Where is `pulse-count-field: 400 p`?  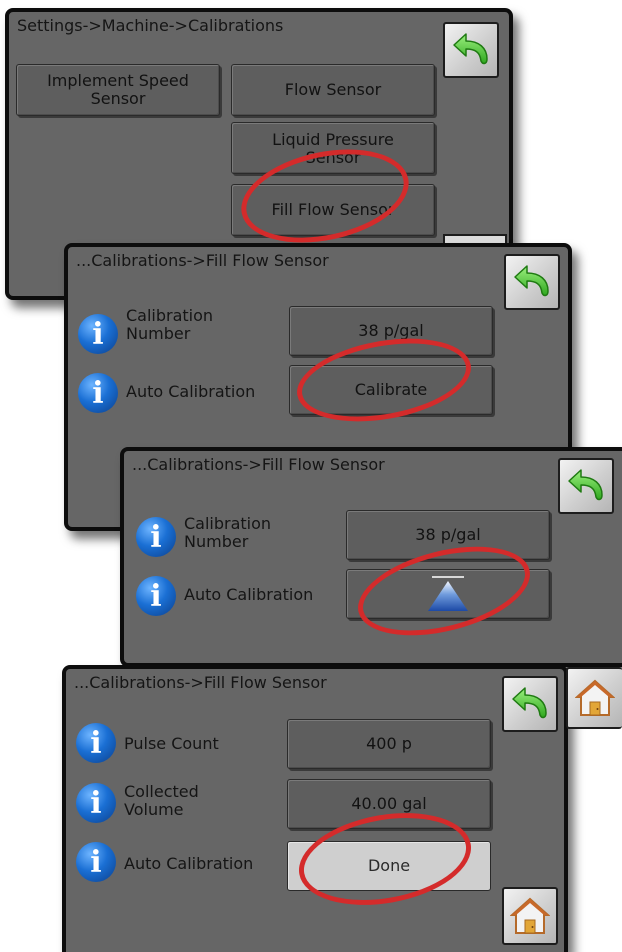
pulse-count-field: 400 p is located at coordinates (389, 744).